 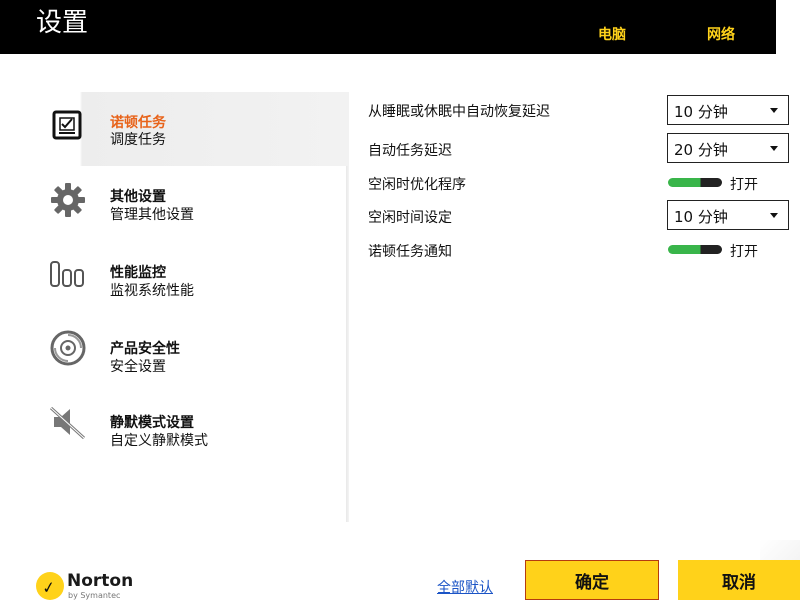 What do you see at coordinates (68, 126) in the screenshot?
I see `task-checkbox-icon` at bounding box center [68, 126].